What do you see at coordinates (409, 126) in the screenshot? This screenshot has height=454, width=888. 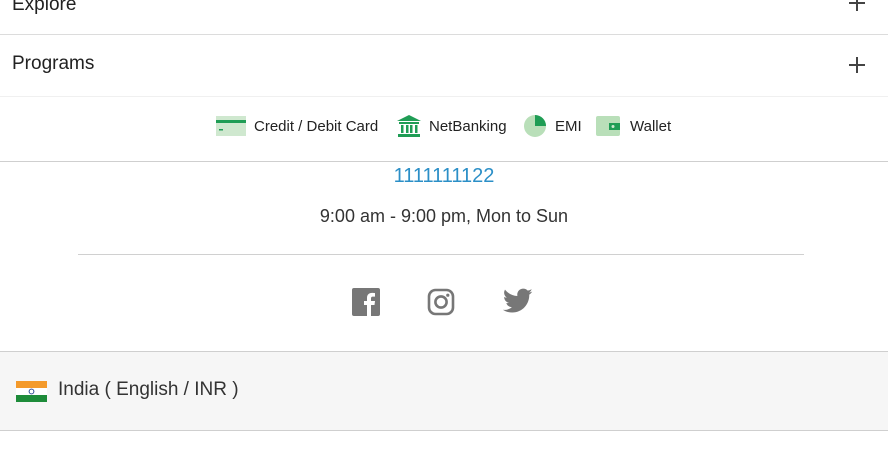 I see `bank-icon` at bounding box center [409, 126].